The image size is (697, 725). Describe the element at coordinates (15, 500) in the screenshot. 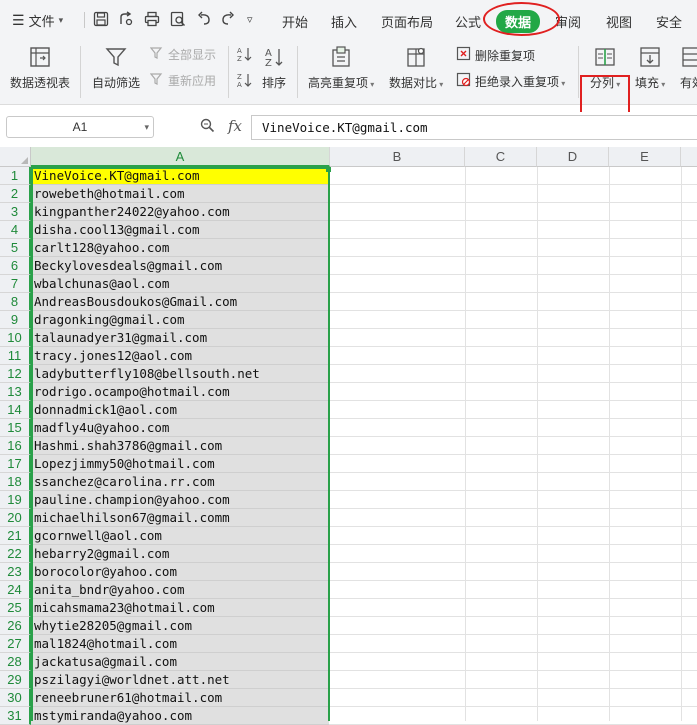

I see `row-header: 19` at that location.